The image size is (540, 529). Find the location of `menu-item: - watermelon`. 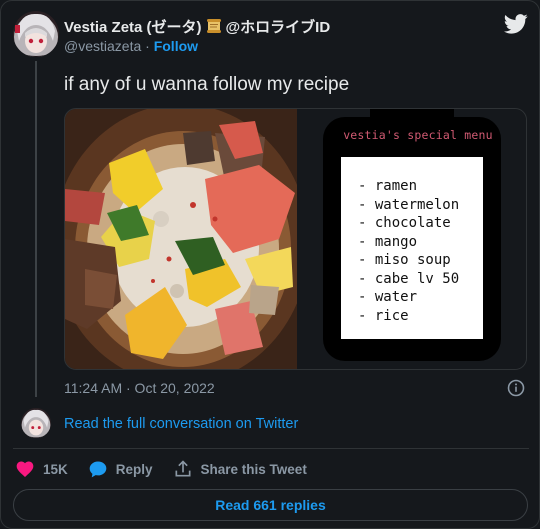

menu-item: - watermelon is located at coordinates (409, 204).